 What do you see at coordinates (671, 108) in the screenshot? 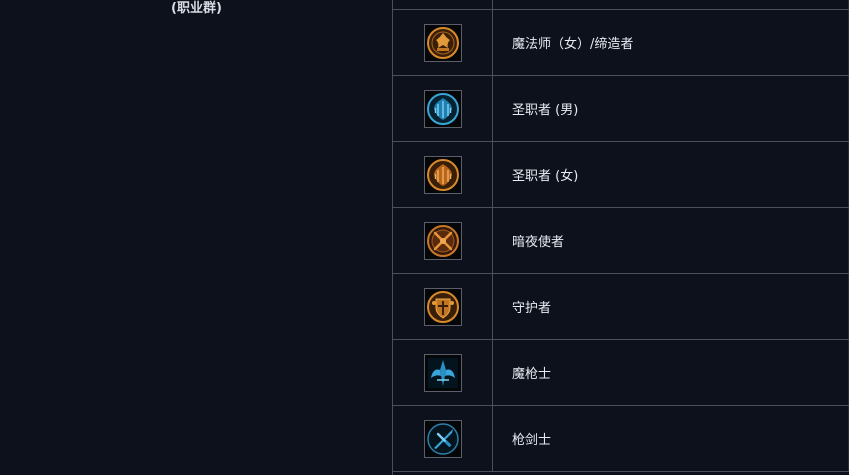
I see `job-name: 圣职者 (男)` at bounding box center [671, 108].